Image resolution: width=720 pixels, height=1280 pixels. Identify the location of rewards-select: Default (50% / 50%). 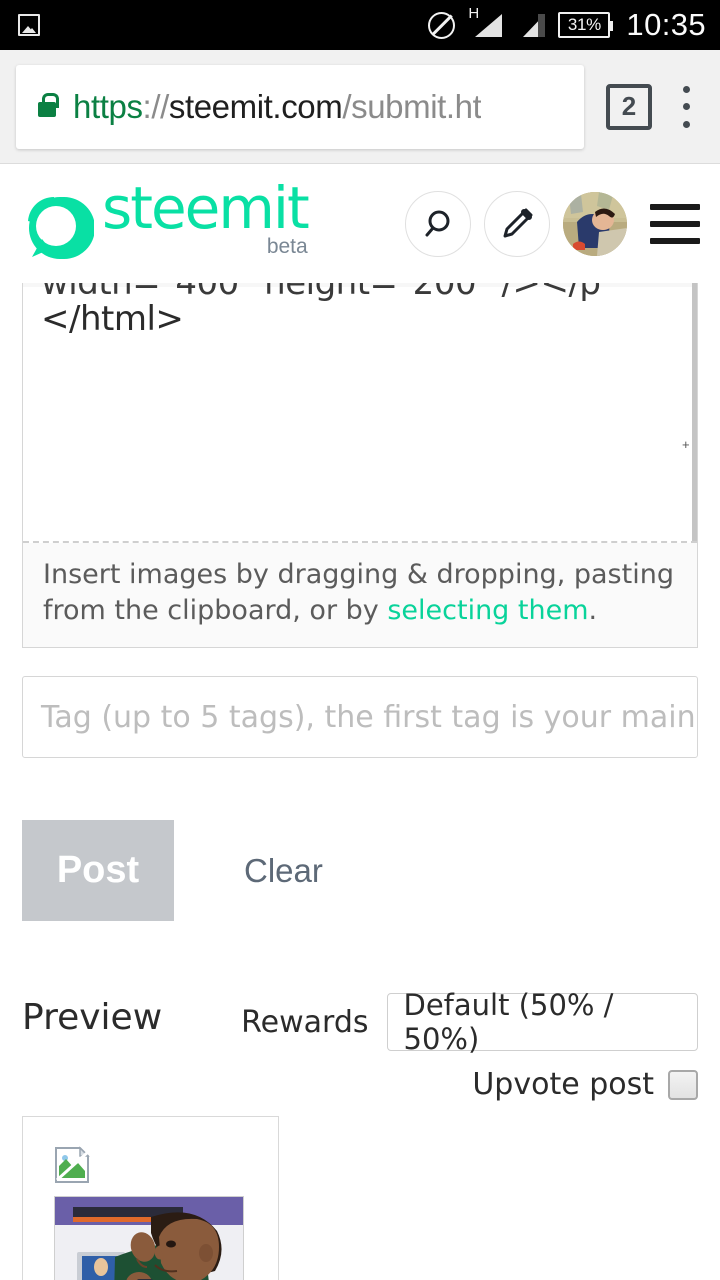
(542, 1022).